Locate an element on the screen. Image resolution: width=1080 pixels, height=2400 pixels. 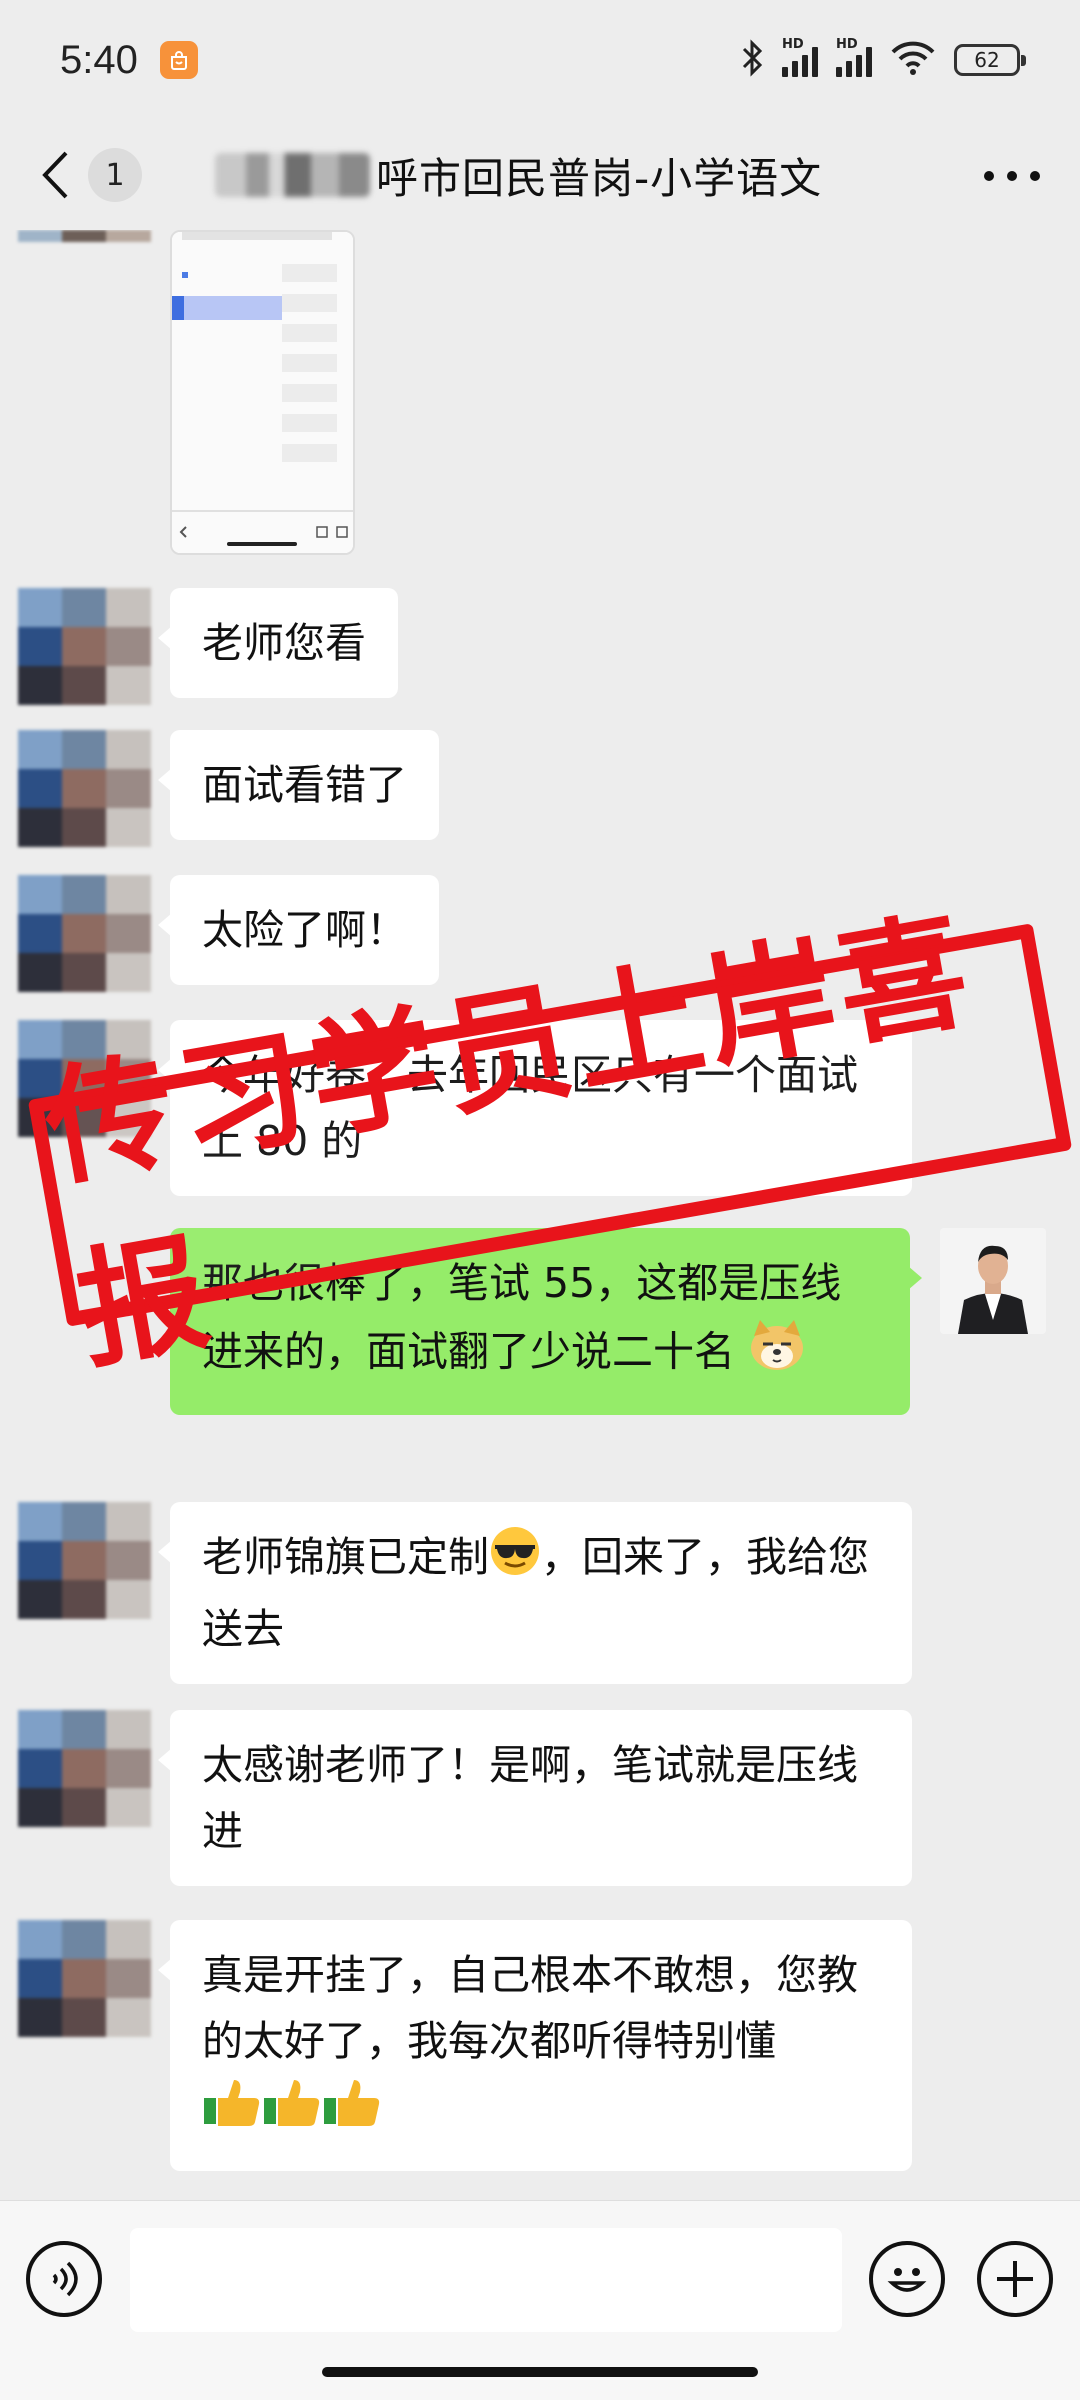
back-arrow-icon is located at coordinates (55, 175).